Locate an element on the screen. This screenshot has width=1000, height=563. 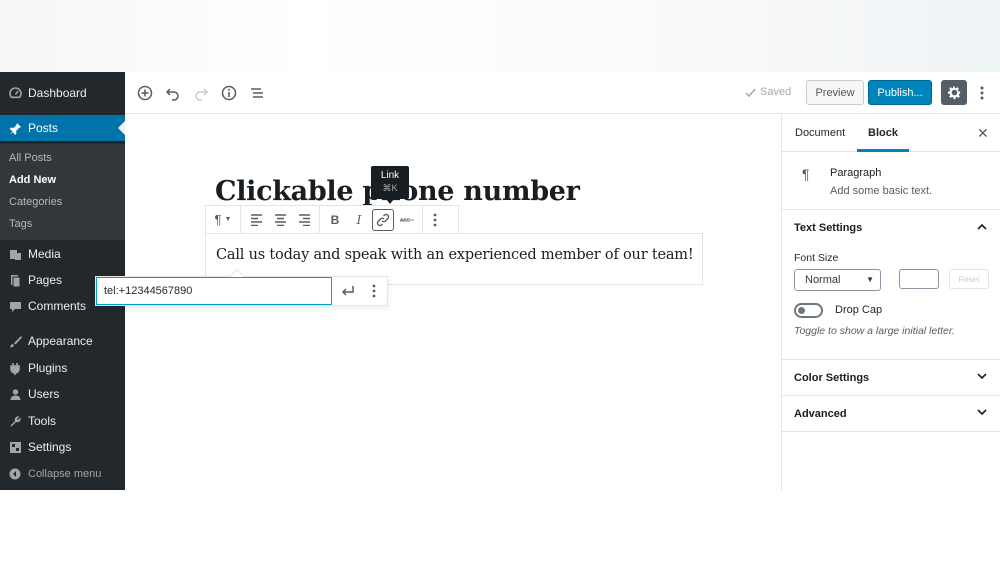
align-center-button is located at coordinates (280, 219).